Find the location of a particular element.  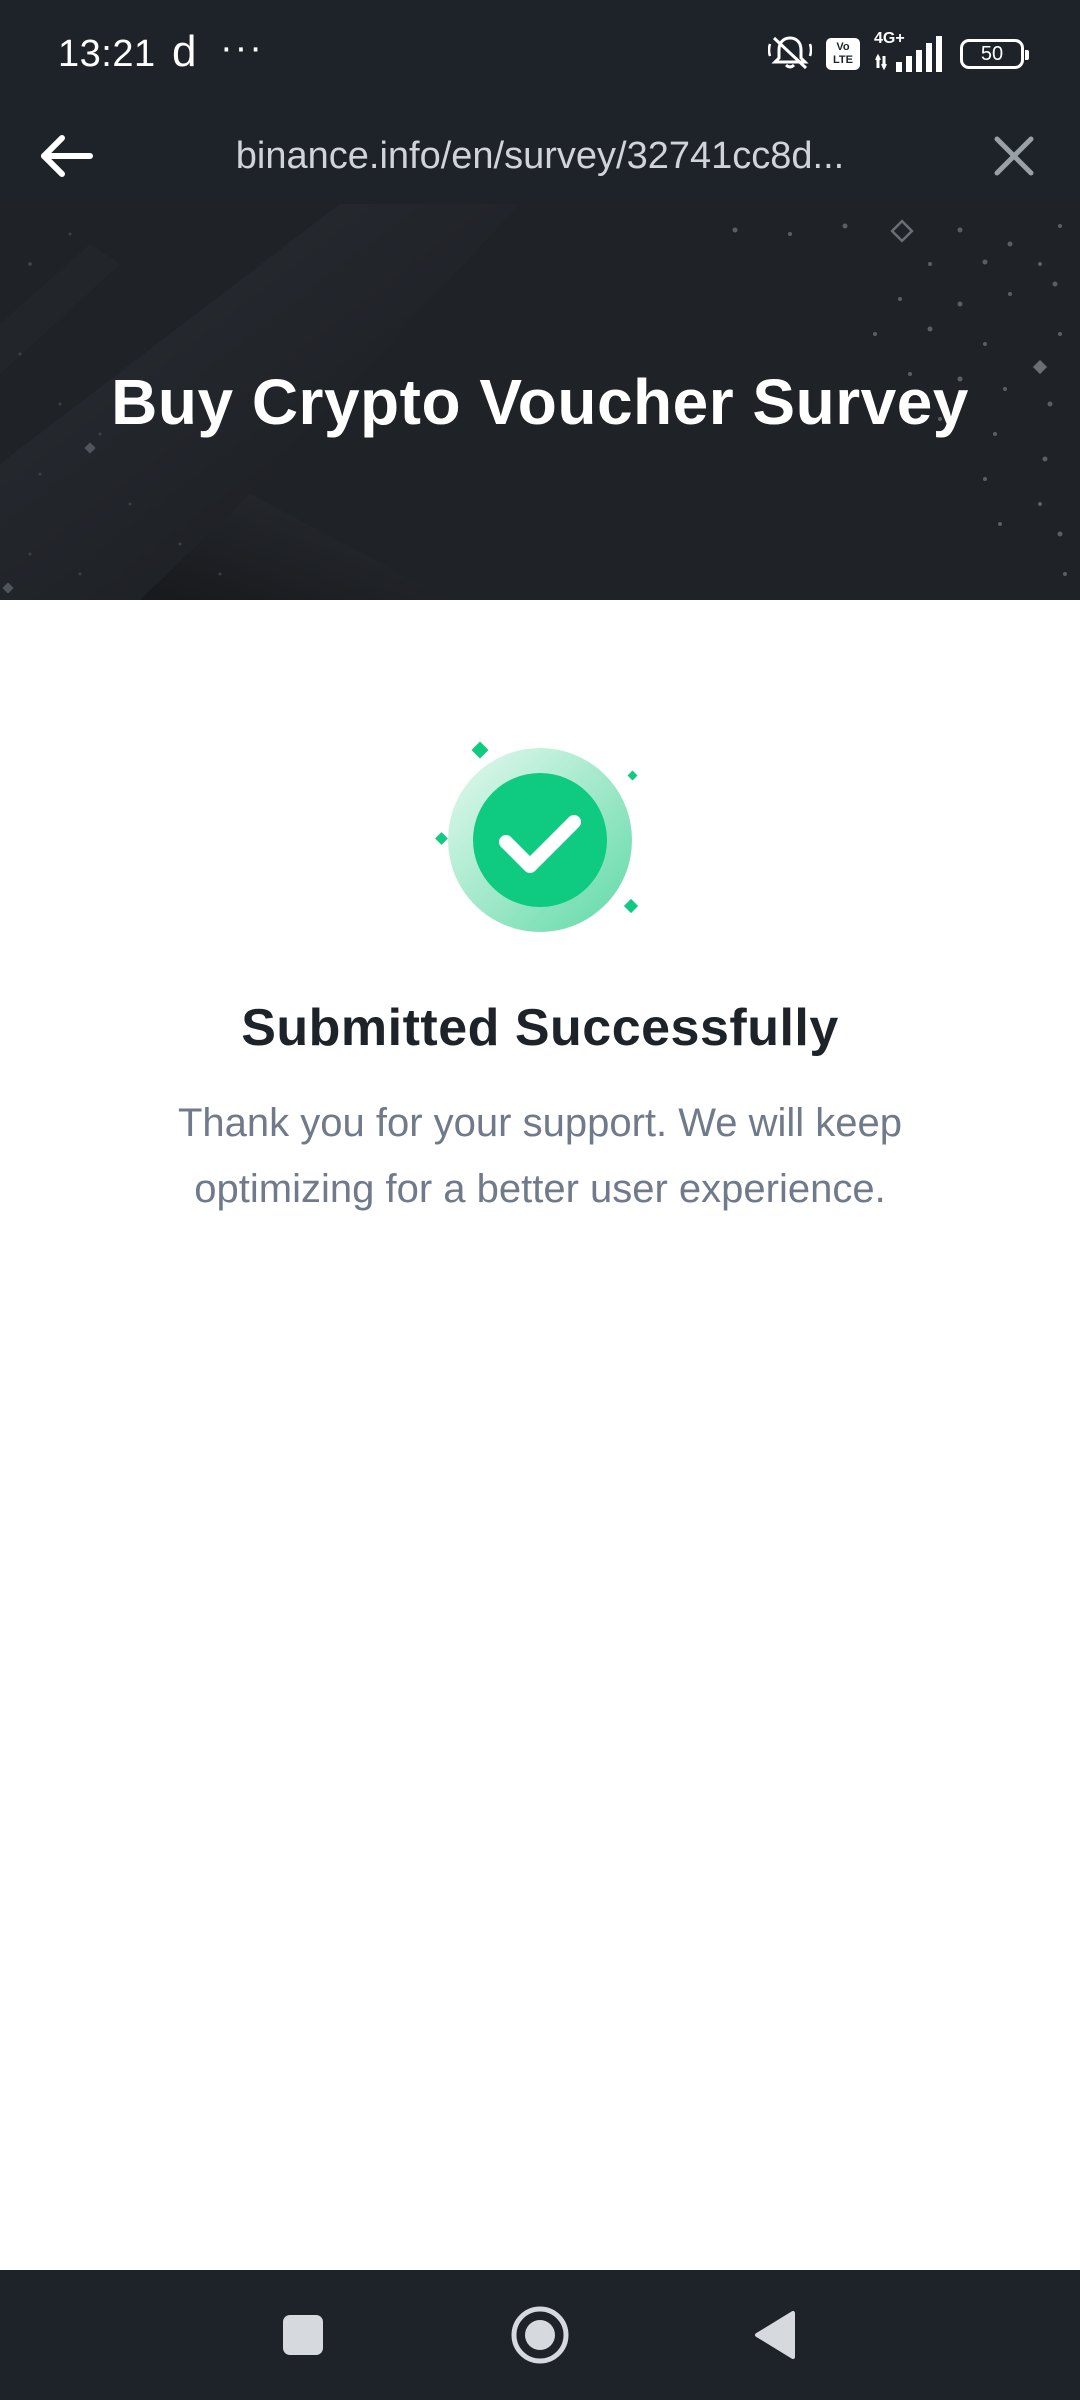

status-icons: Vo LTE 4G+ 50 is located at coordinates (898, 53).